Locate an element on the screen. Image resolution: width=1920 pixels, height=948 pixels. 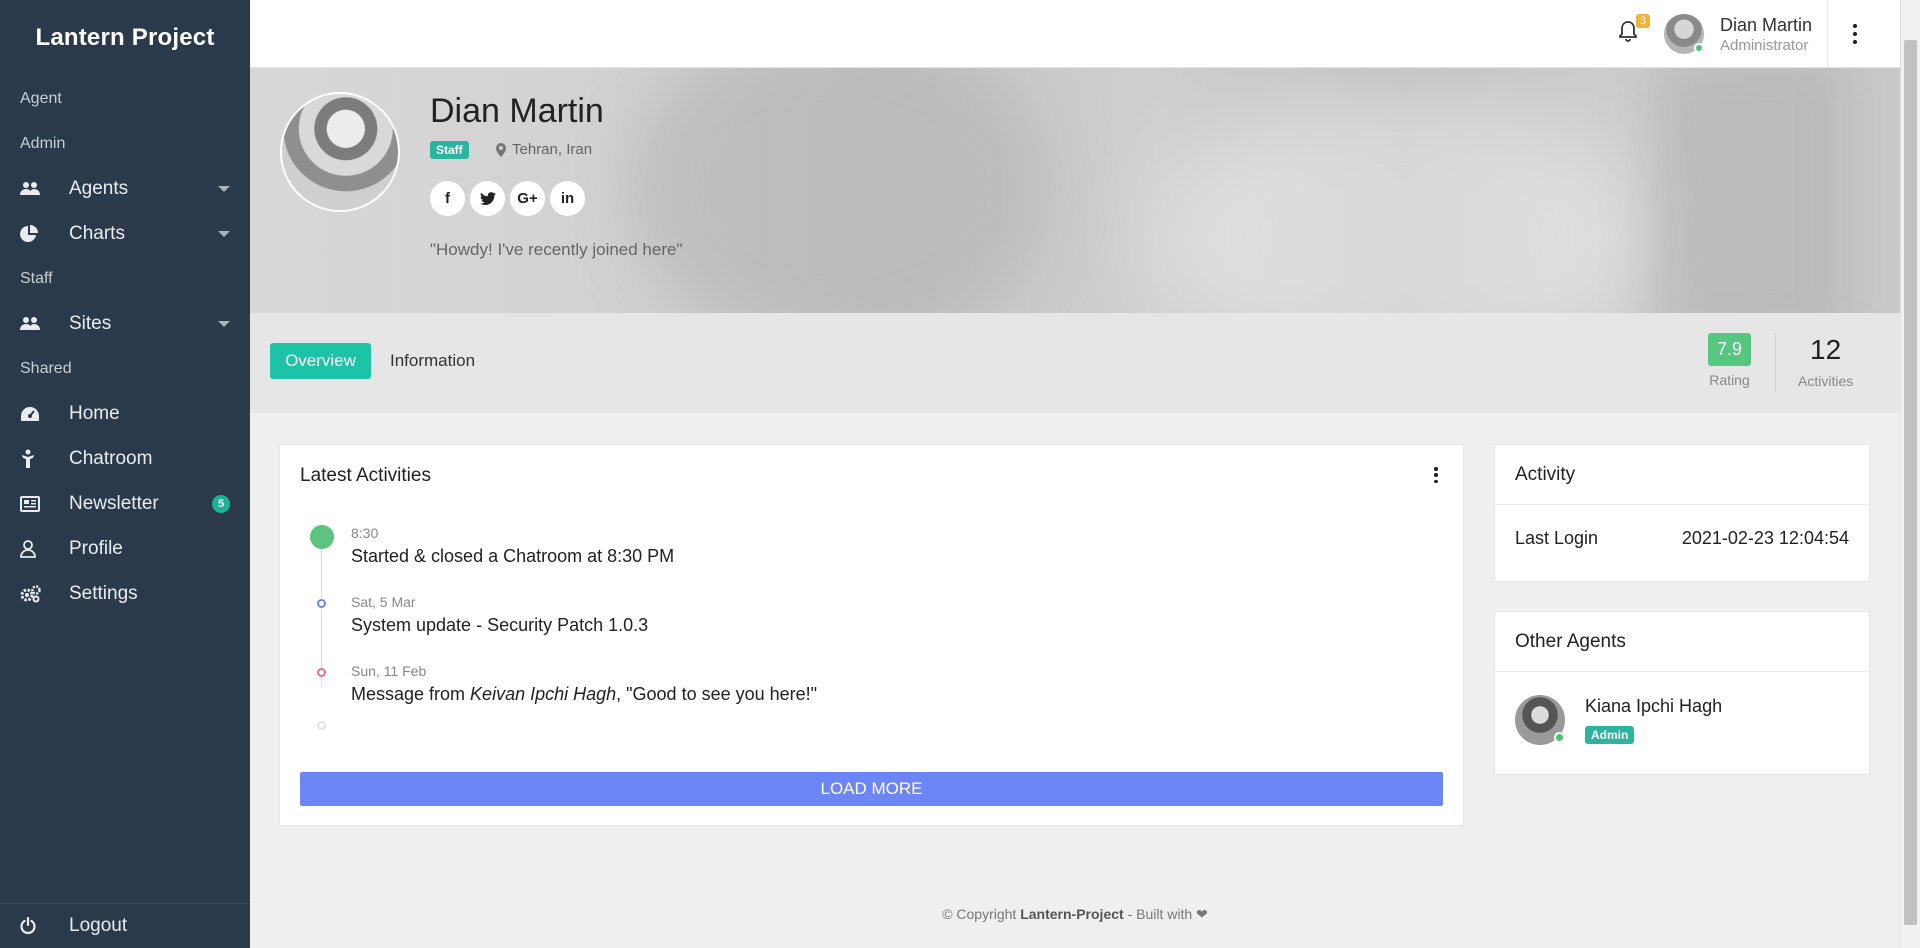
activity-text: System update - Security Patch 1.0.3 is located at coordinates (500, 625).